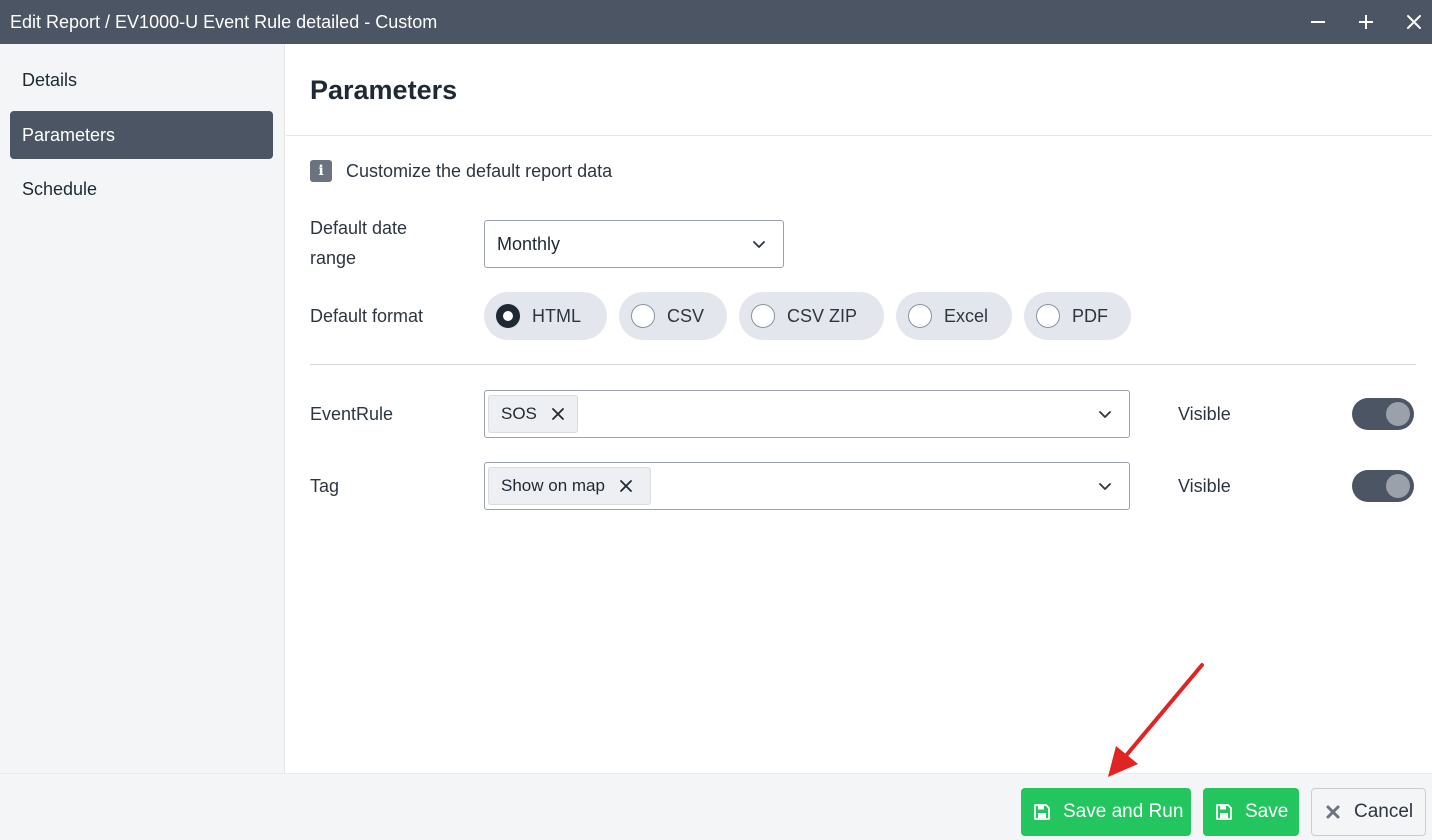 This screenshot has width=1432, height=840. I want to click on minimize-button, so click(1318, 22).